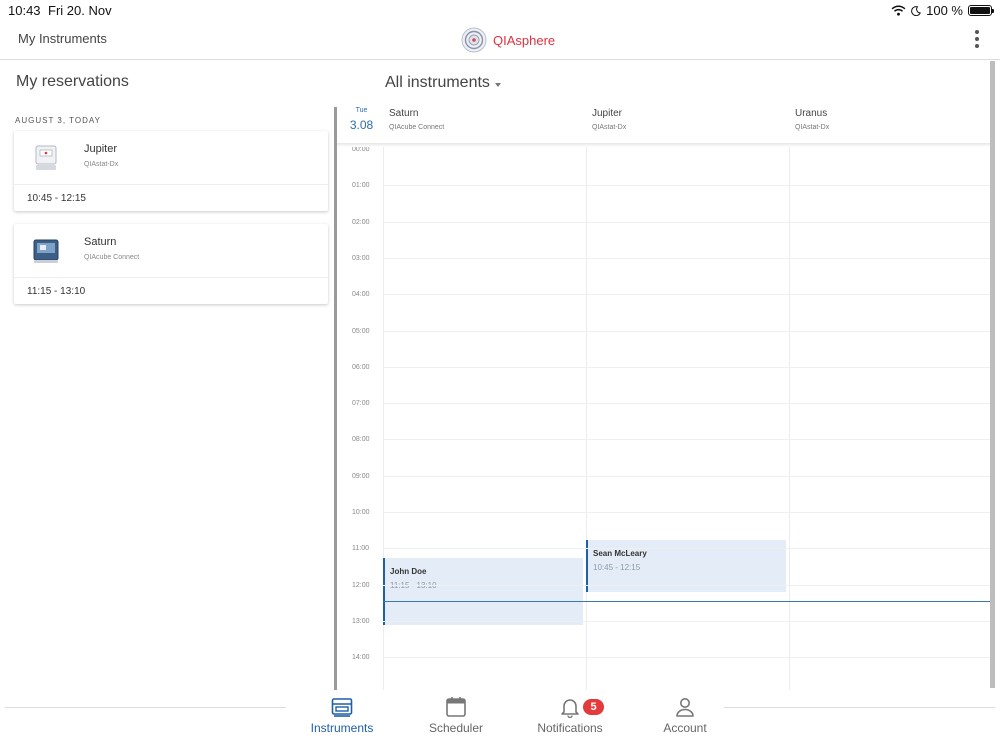  I want to click on app-header: My Instruments QIAsphere, so click(500, 40).